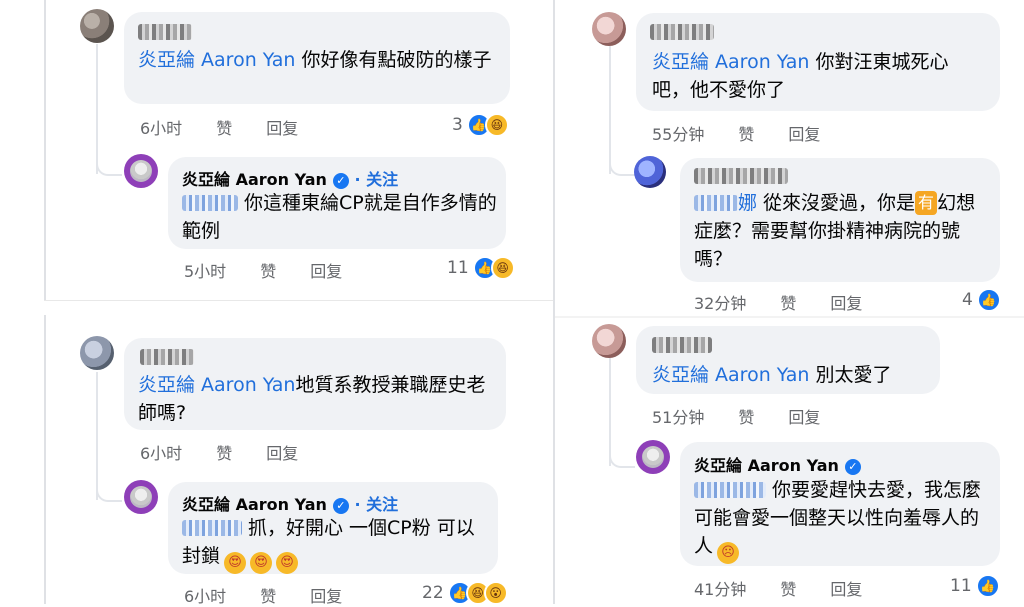  I want to click on comment-meta: 55分钟 赞 回复, so click(753, 133).